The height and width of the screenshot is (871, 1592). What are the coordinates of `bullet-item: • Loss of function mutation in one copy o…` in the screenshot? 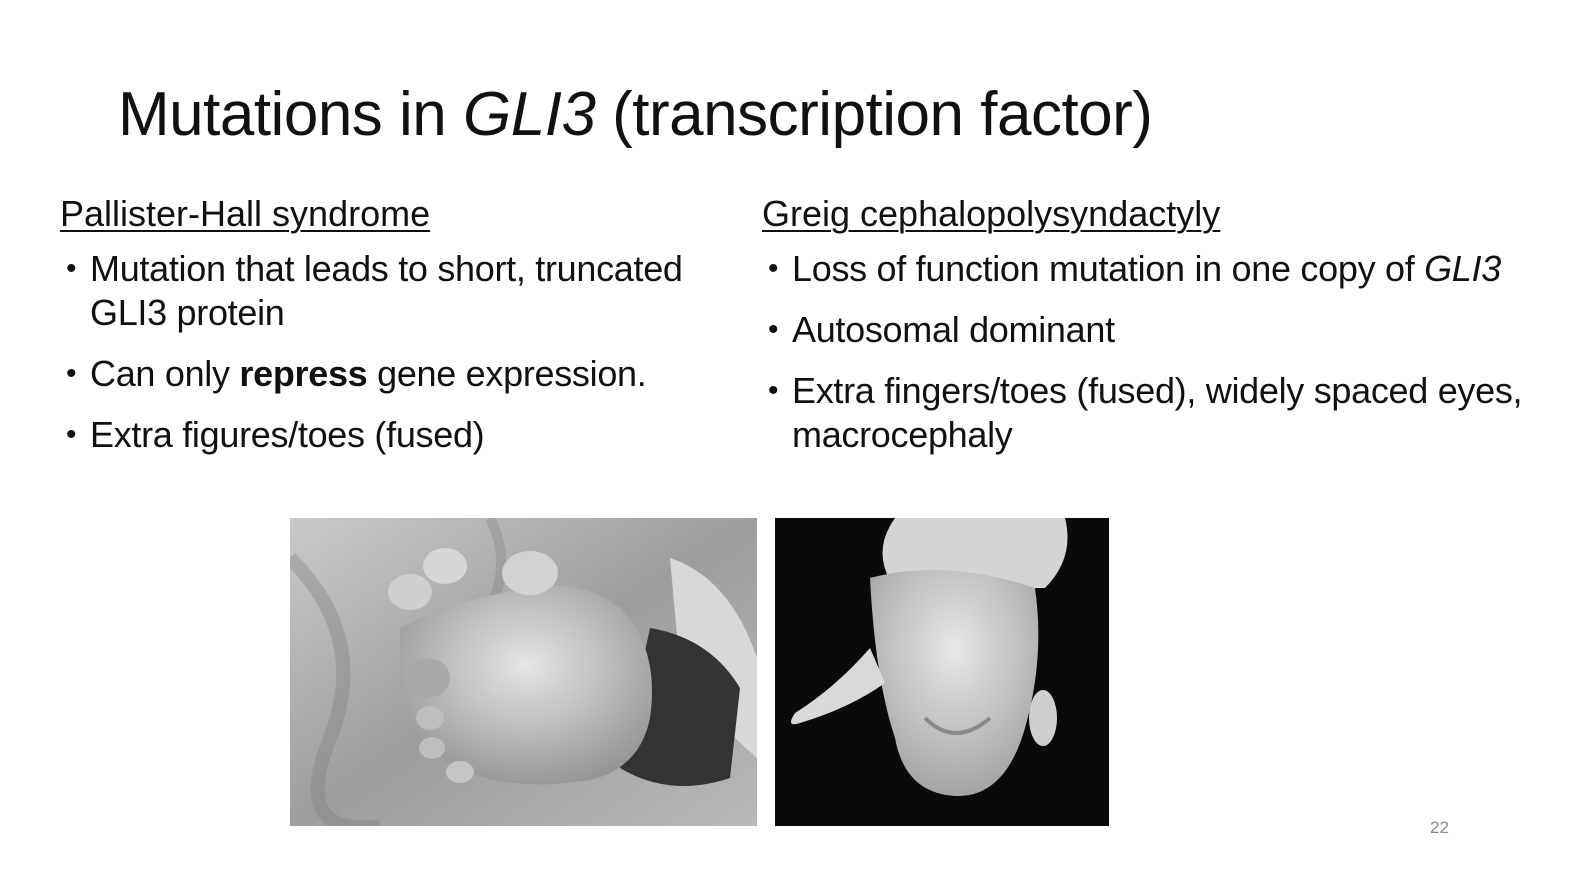 It's located at (1167, 269).